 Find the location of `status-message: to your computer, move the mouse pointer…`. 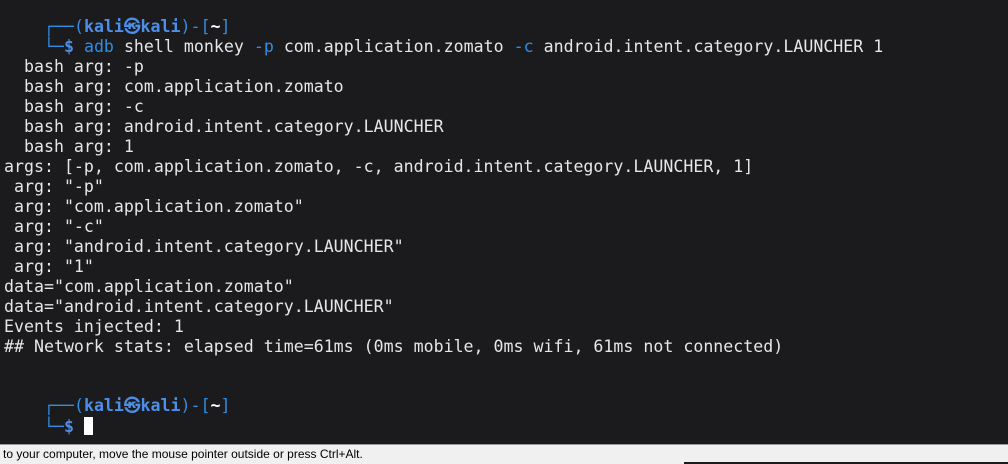

status-message: to your computer, move the mouse pointer… is located at coordinates (183, 454).